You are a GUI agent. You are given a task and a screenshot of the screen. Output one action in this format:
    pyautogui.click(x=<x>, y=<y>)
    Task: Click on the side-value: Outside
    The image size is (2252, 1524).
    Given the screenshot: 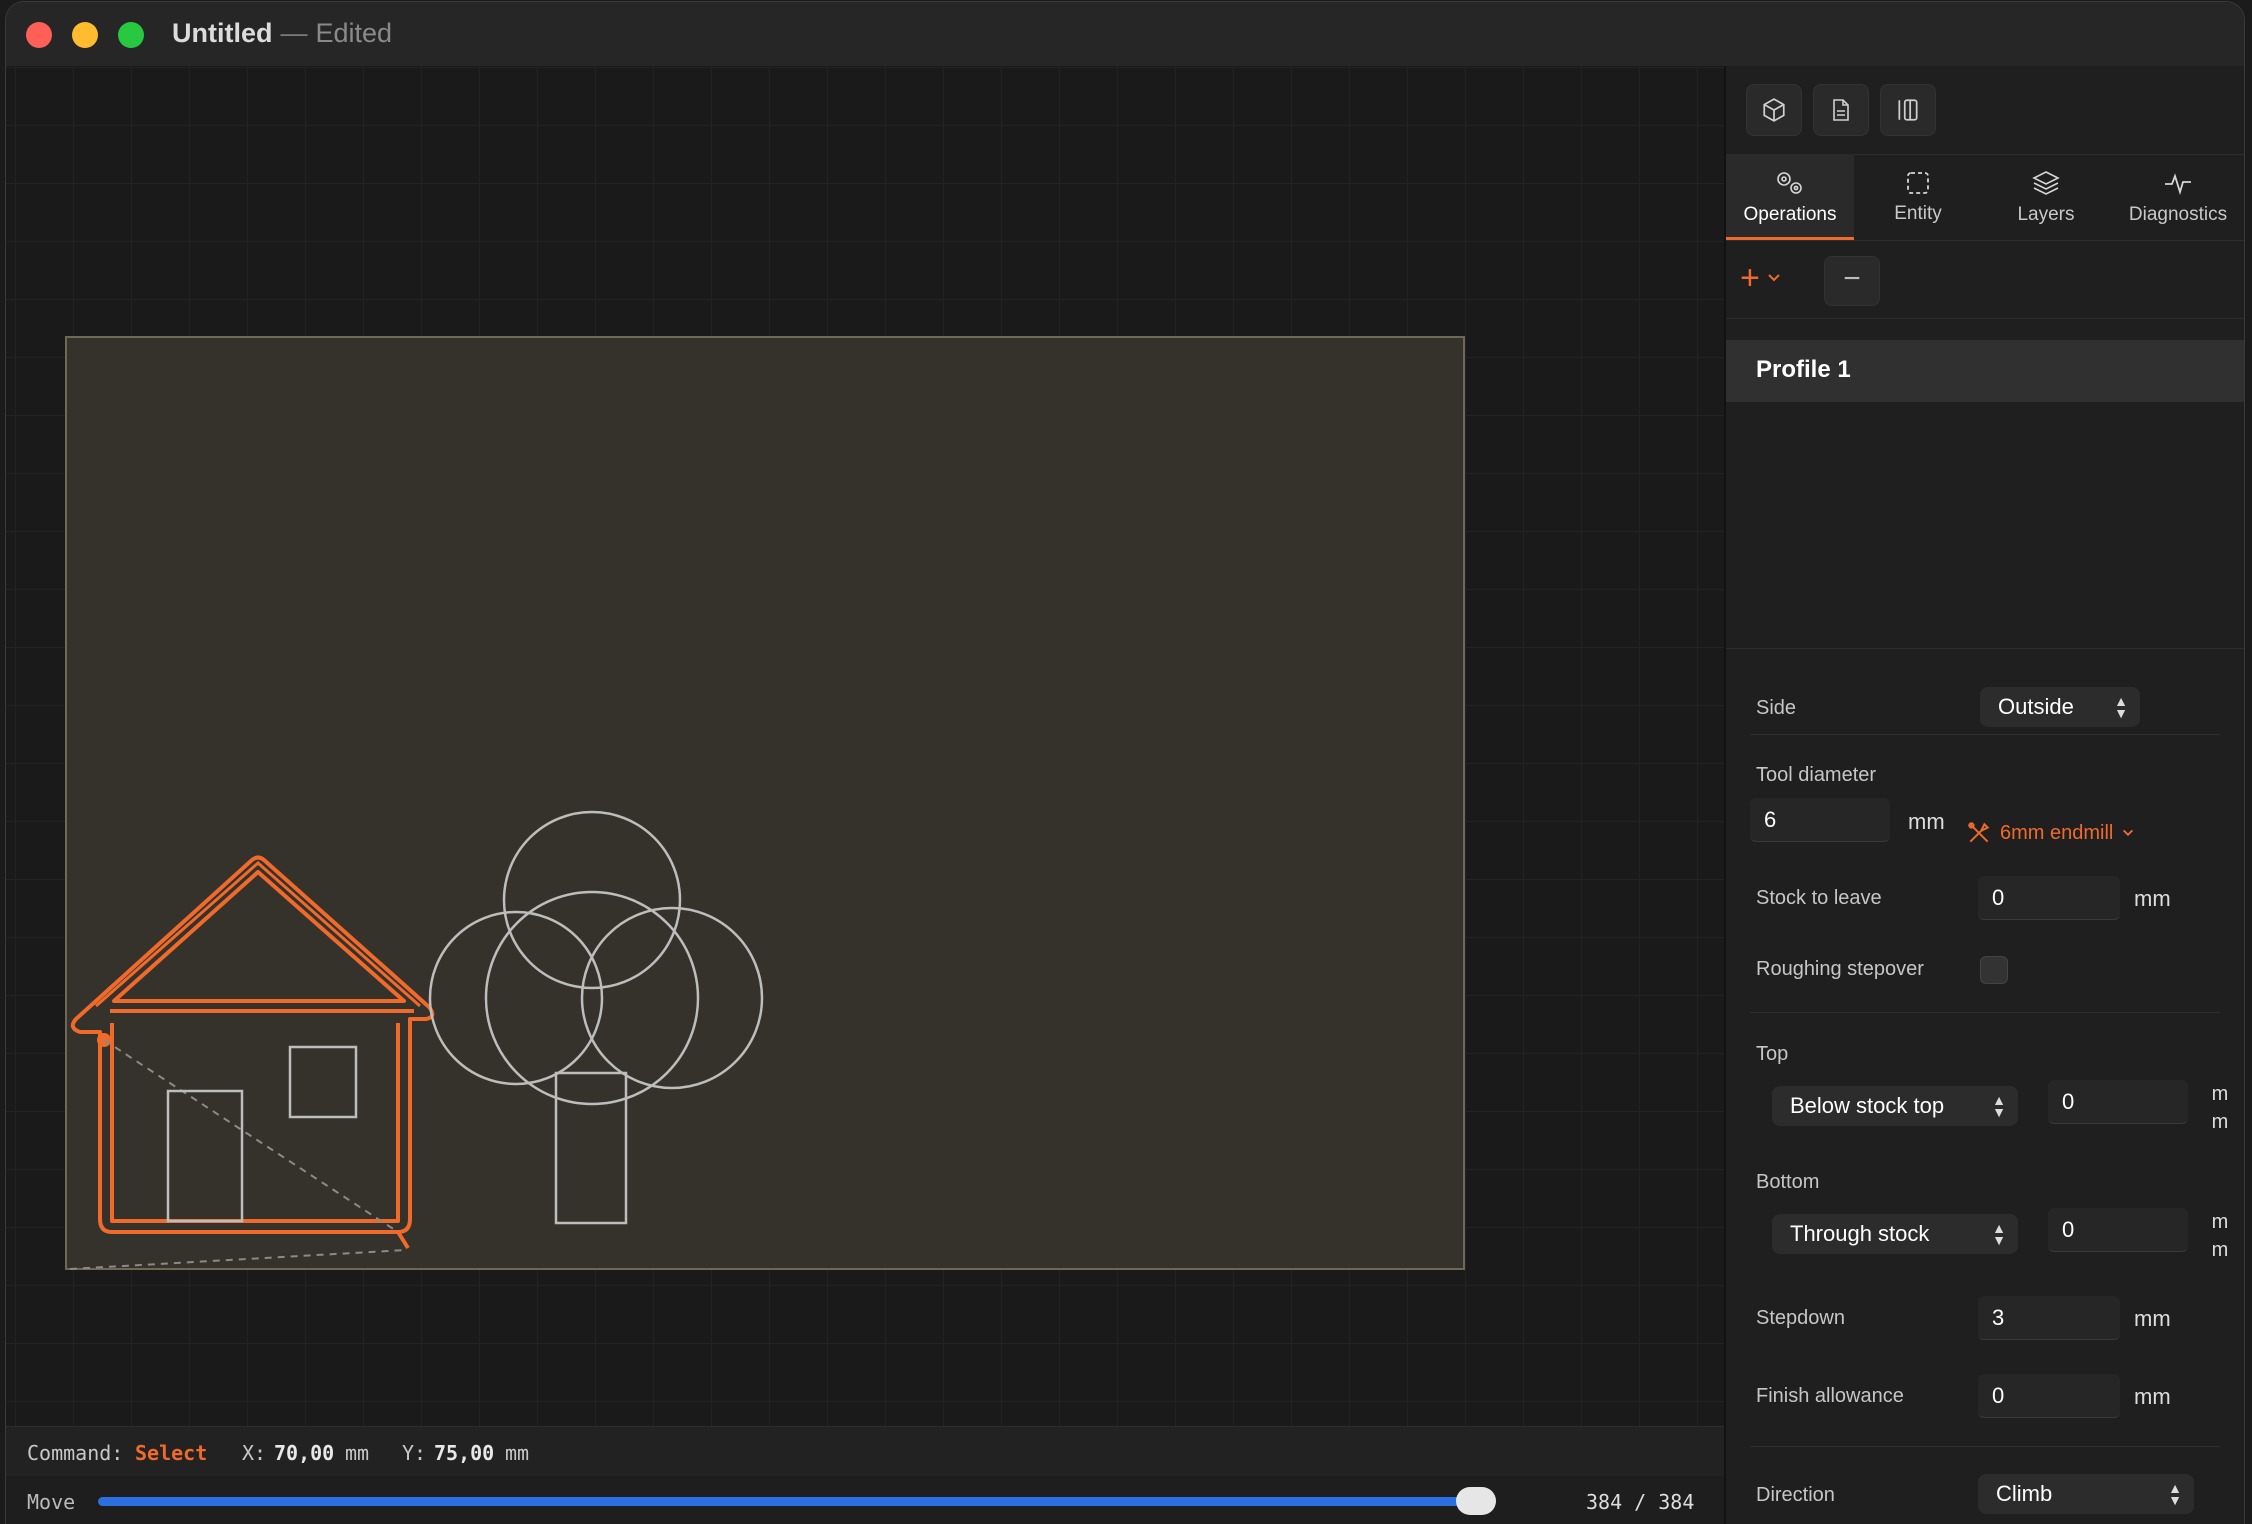 What is the action you would take?
    pyautogui.click(x=2036, y=706)
    